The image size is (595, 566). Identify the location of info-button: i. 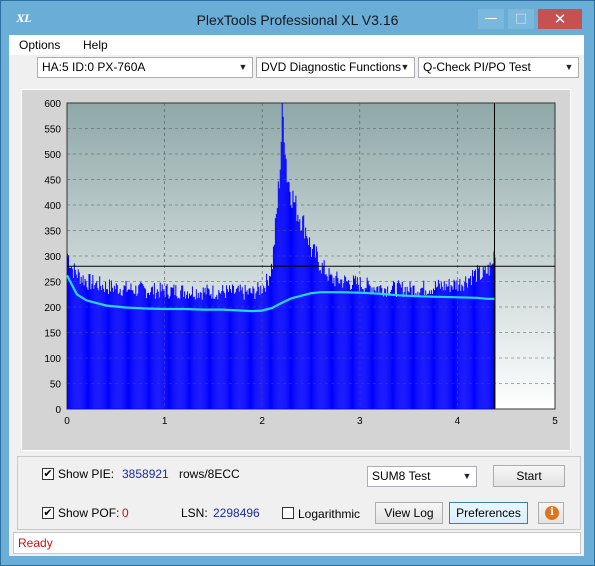
(551, 513).